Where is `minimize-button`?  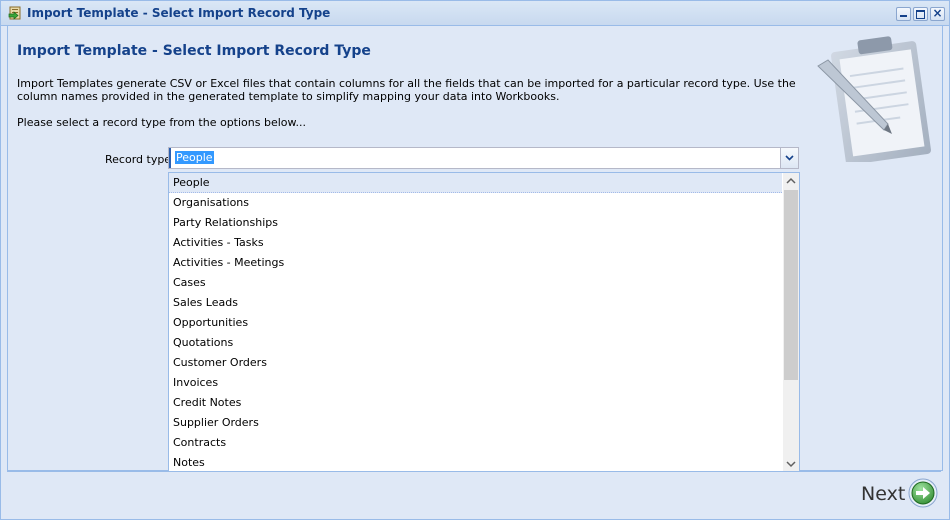 minimize-button is located at coordinates (903, 14).